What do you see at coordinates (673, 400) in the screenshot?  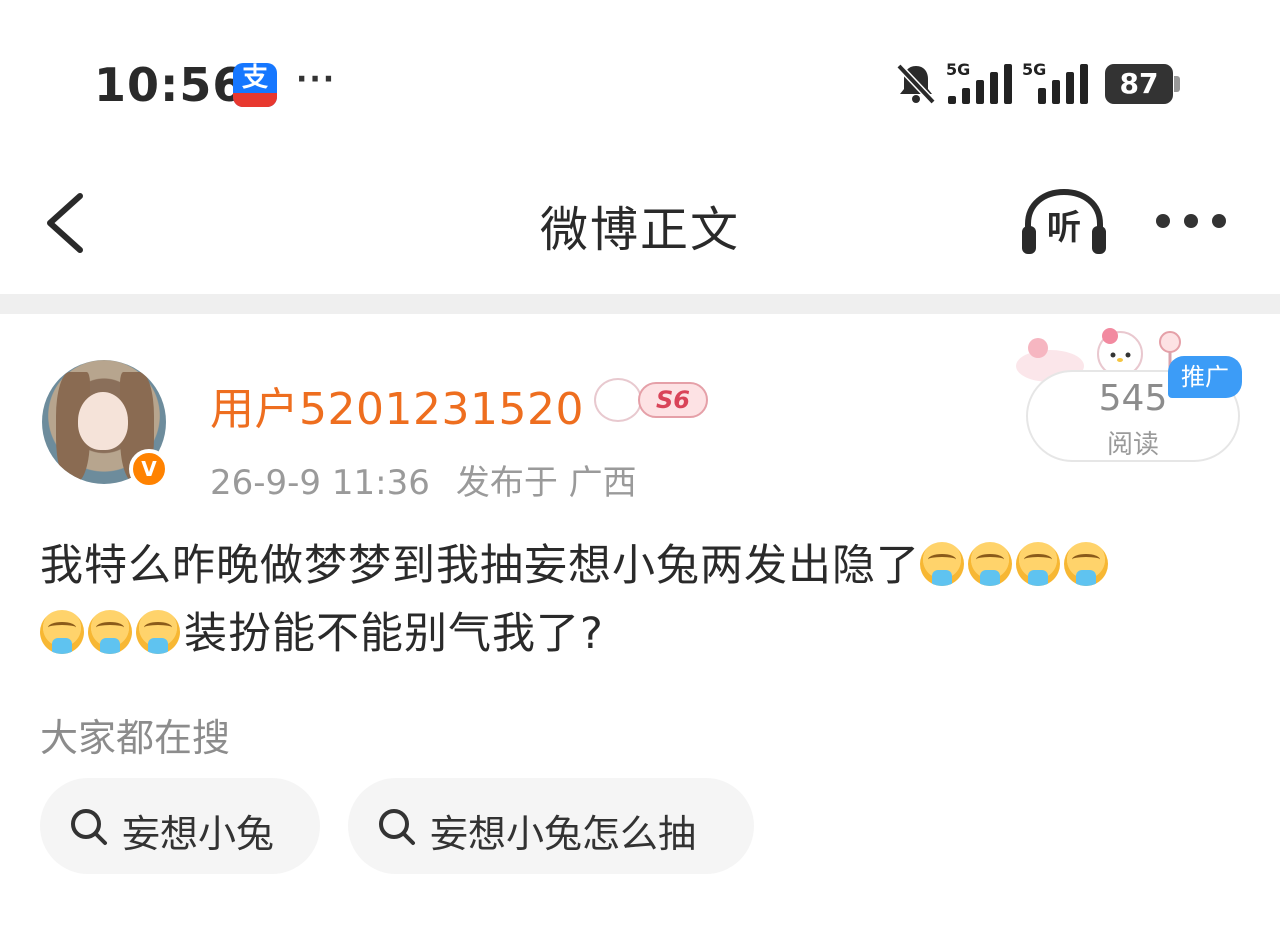 I see `level-label: S6` at bounding box center [673, 400].